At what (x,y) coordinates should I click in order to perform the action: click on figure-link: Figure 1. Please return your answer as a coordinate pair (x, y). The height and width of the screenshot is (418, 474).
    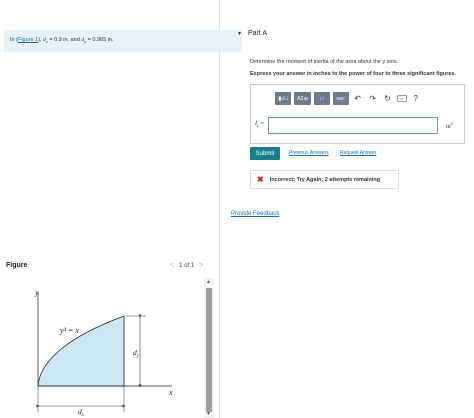
    Looking at the image, I should click on (28, 40).